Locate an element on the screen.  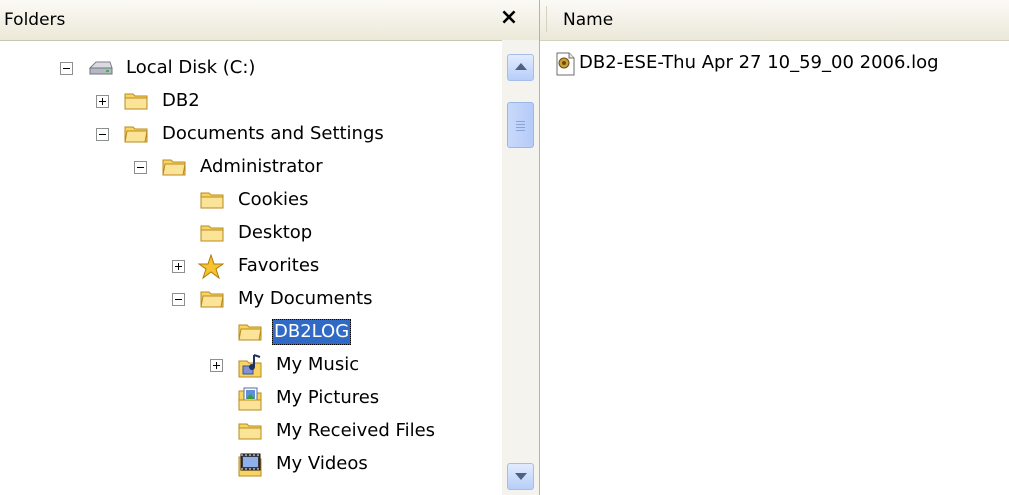
tree-item-label: Administrator is located at coordinates (261, 166).